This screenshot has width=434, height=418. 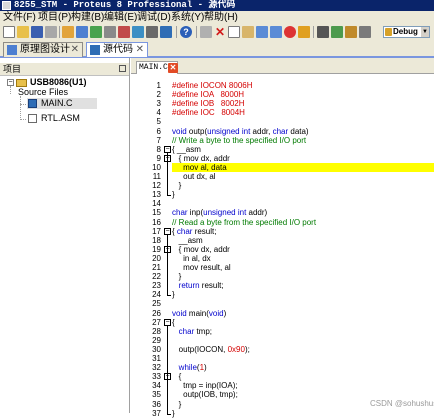 What do you see at coordinates (199, 167) in the screenshot?
I see `code-line: mov al, data` at bounding box center [199, 167].